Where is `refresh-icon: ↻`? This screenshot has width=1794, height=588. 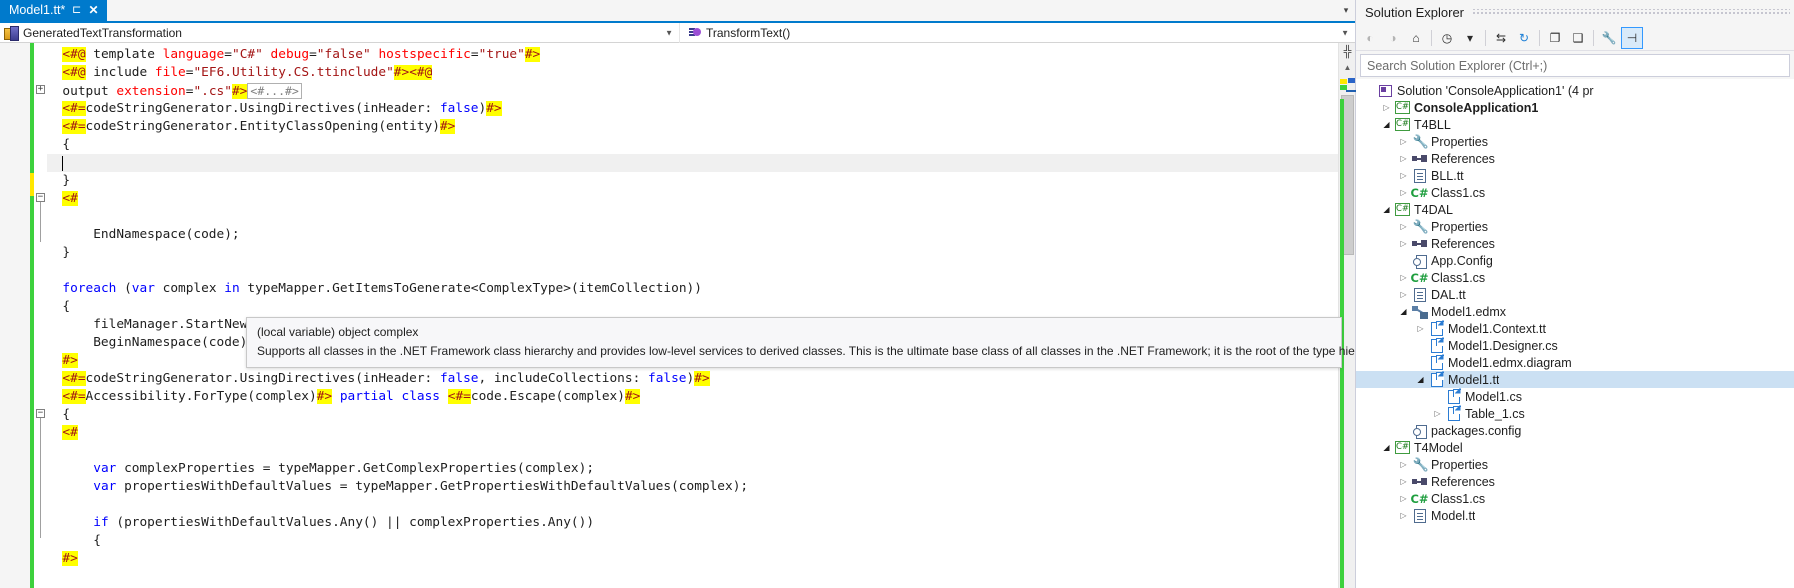 refresh-icon: ↻ is located at coordinates (1524, 38).